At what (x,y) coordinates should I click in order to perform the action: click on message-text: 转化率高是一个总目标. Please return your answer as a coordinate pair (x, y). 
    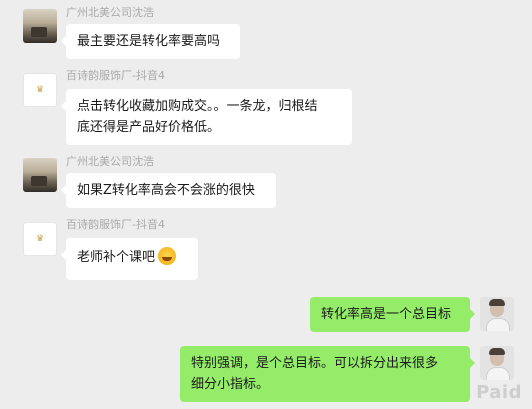
    Looking at the image, I should click on (386, 314).